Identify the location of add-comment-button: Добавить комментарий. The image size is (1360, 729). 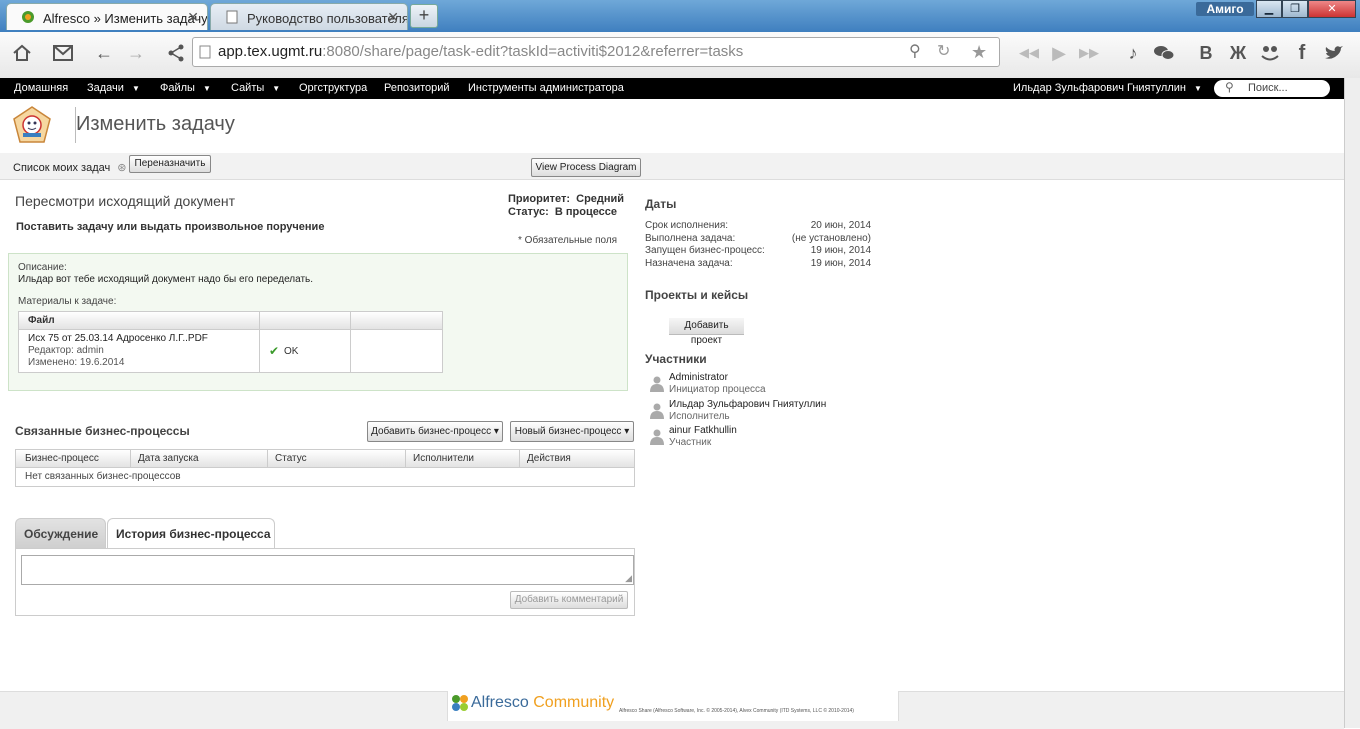
(569, 600).